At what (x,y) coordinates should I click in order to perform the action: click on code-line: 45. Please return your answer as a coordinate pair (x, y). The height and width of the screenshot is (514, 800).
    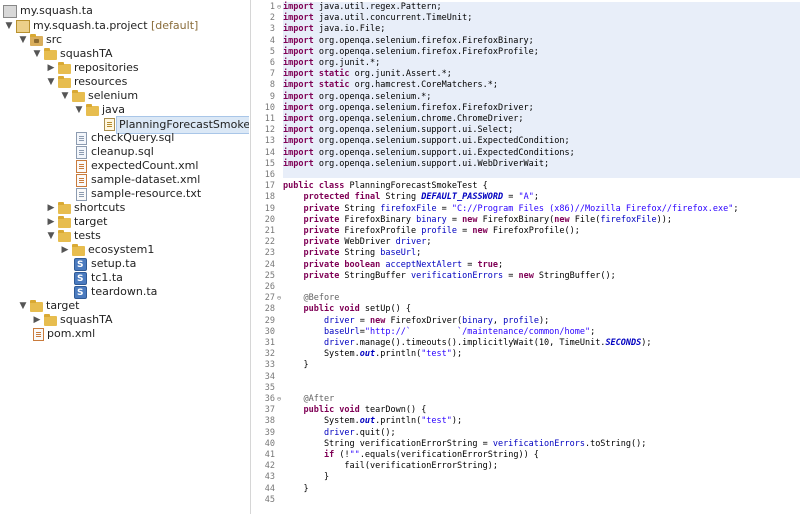
    Looking at the image, I should click on (525, 500).